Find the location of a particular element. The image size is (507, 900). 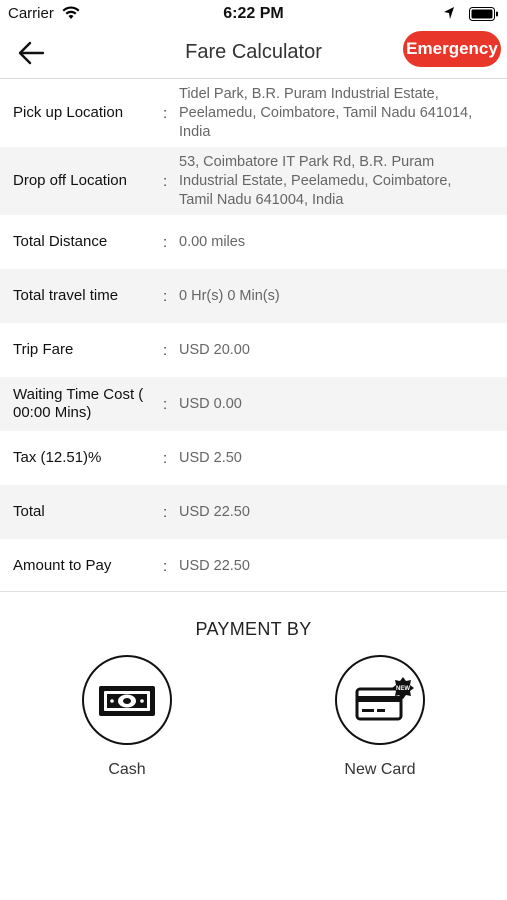

status-bar: Carrier 6:22 PM is located at coordinates (253, 14).